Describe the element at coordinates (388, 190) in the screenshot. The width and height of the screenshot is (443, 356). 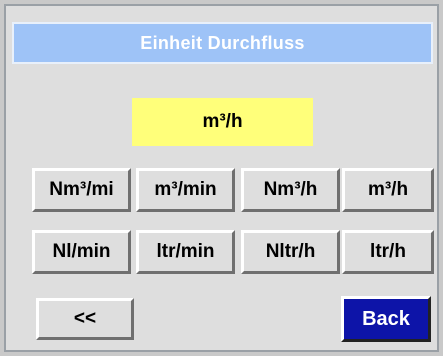
I see `unit-button-m3-h: m³/h` at that location.